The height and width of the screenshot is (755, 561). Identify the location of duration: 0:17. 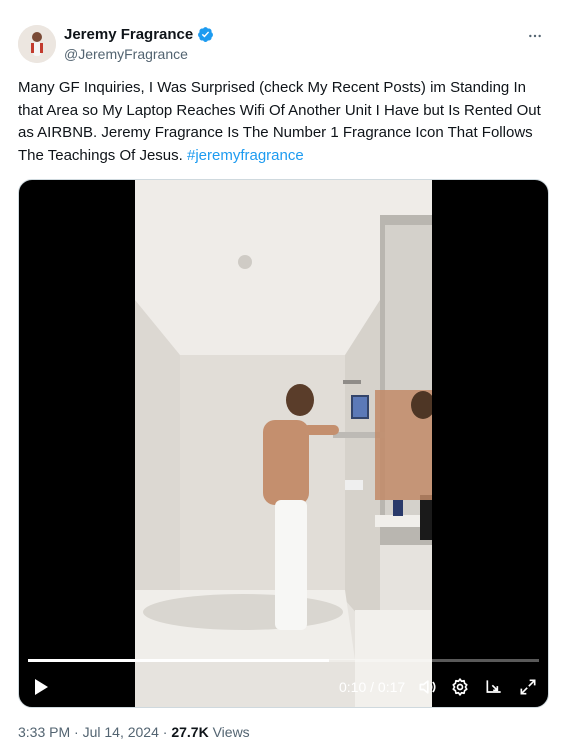
(391, 687).